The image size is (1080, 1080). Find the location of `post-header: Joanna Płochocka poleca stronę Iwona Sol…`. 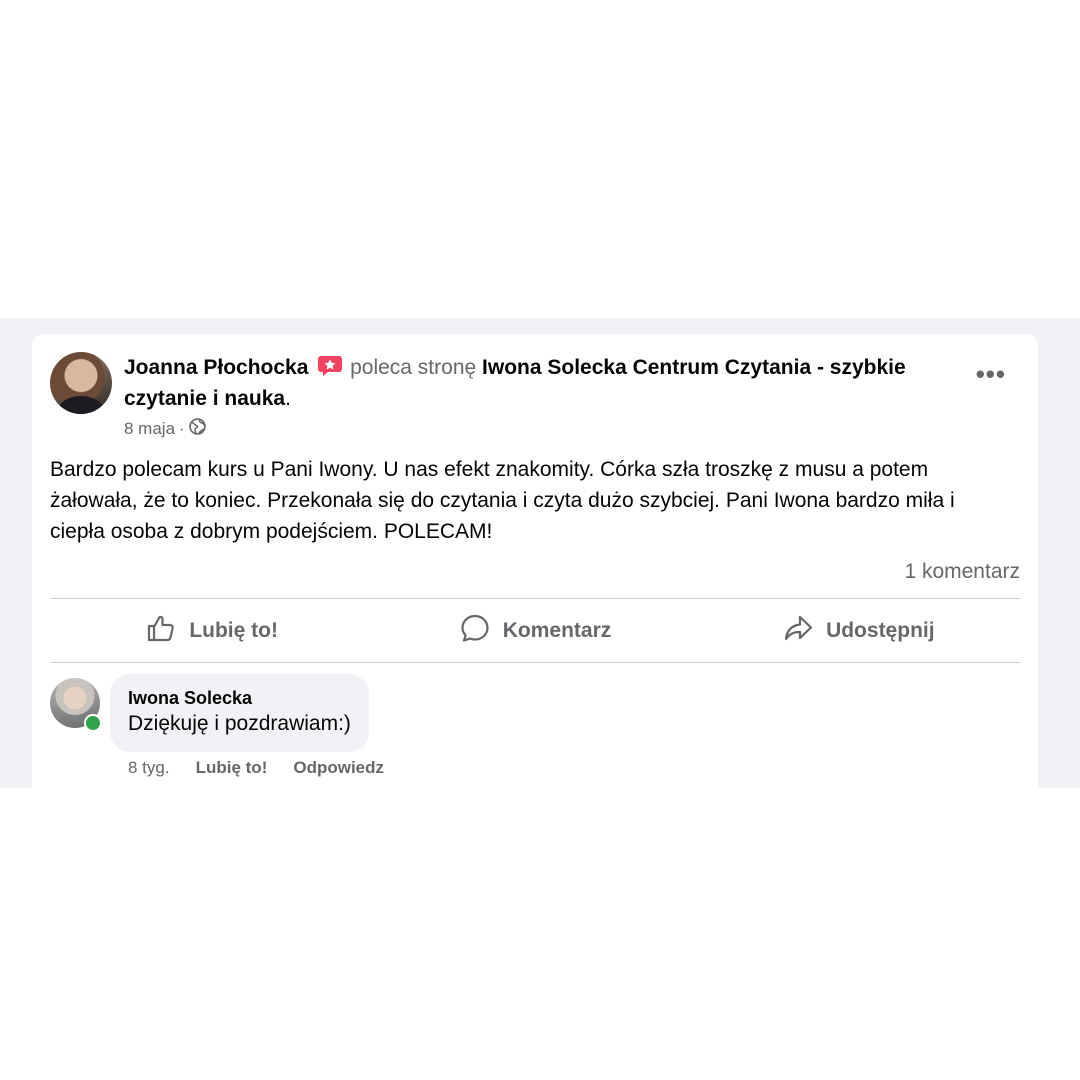

post-header: Joanna Płochocka poleca stronę Iwona Sol… is located at coordinates (544, 383).